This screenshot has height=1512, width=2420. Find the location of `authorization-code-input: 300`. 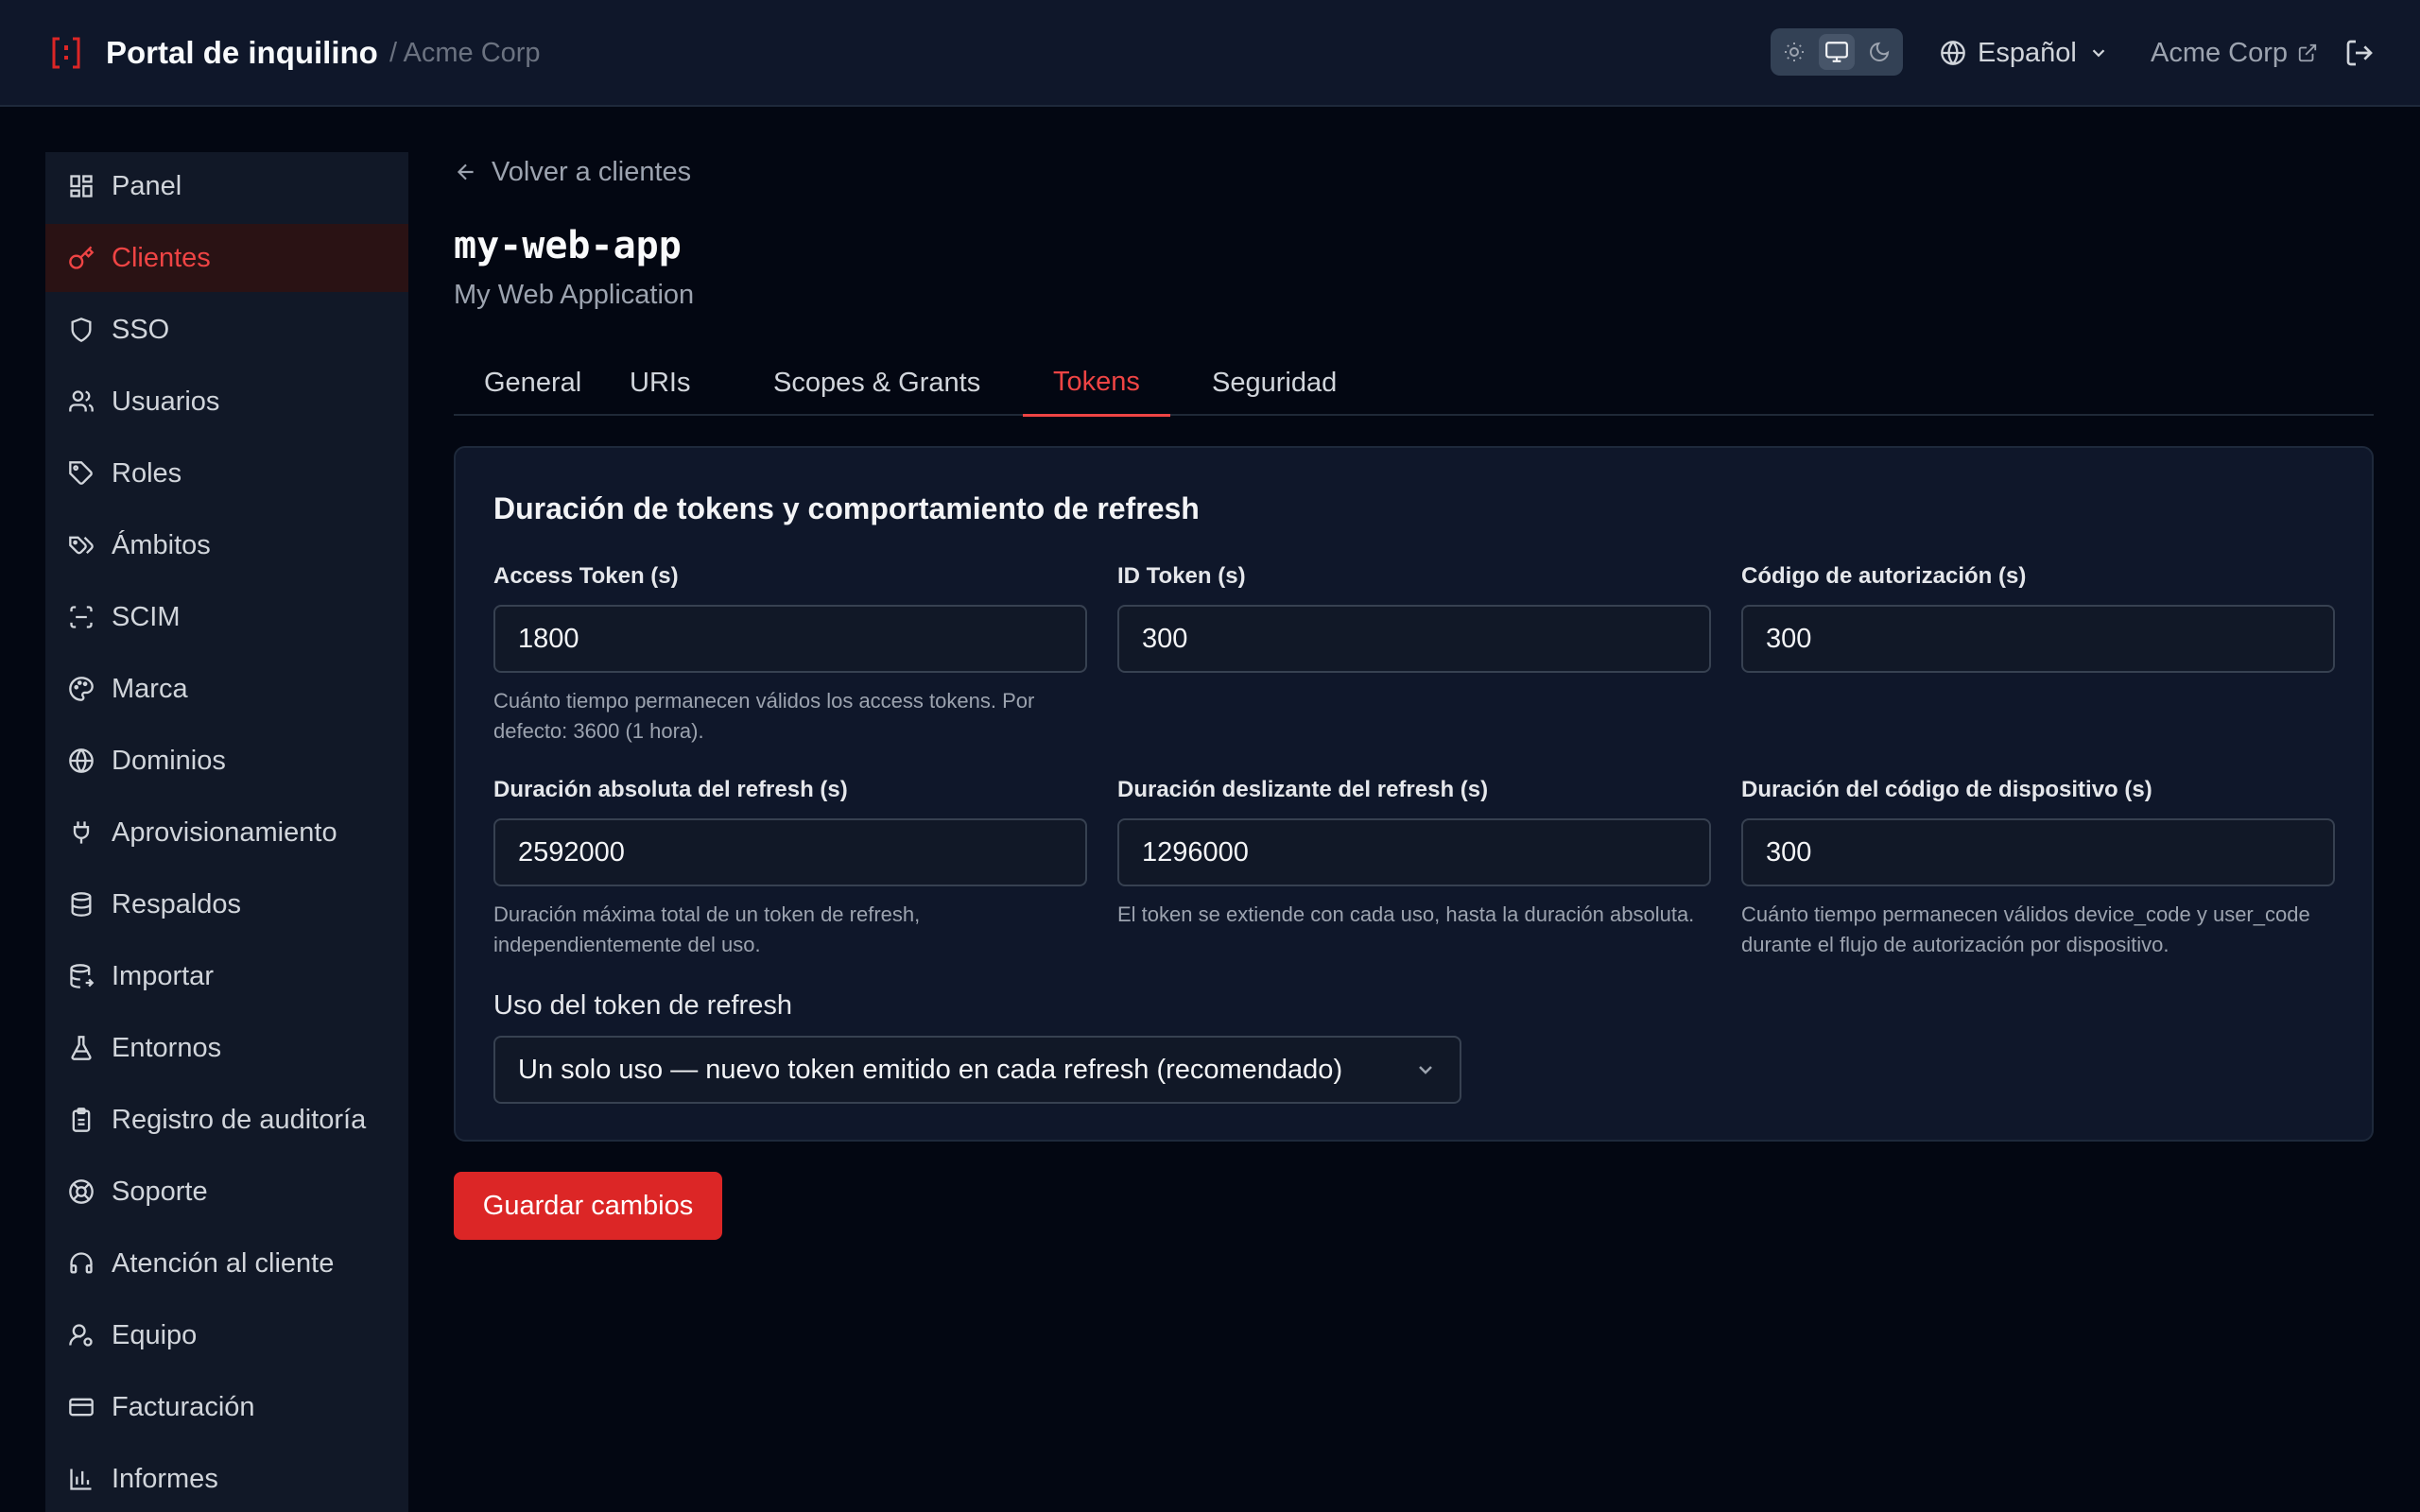

authorization-code-input: 300 is located at coordinates (2038, 639).